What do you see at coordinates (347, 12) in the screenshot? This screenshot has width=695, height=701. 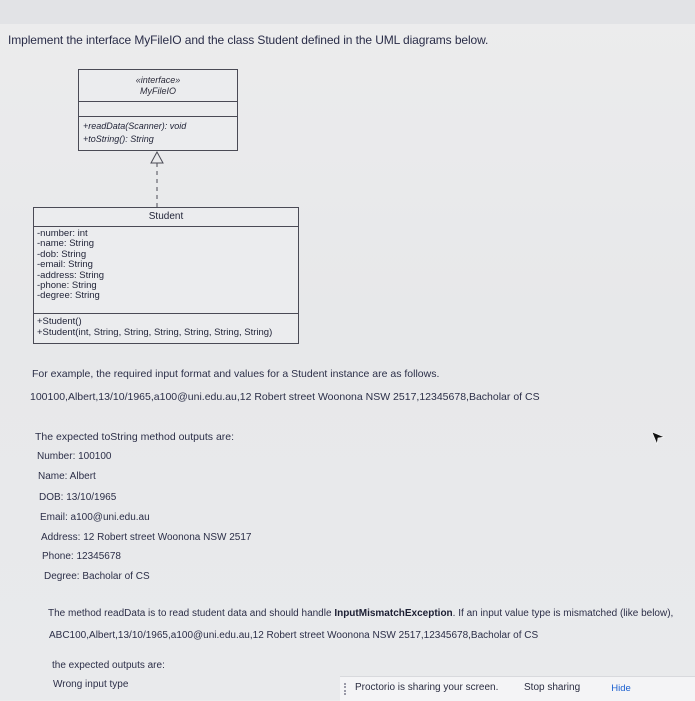 I see `page-top-band` at bounding box center [347, 12].